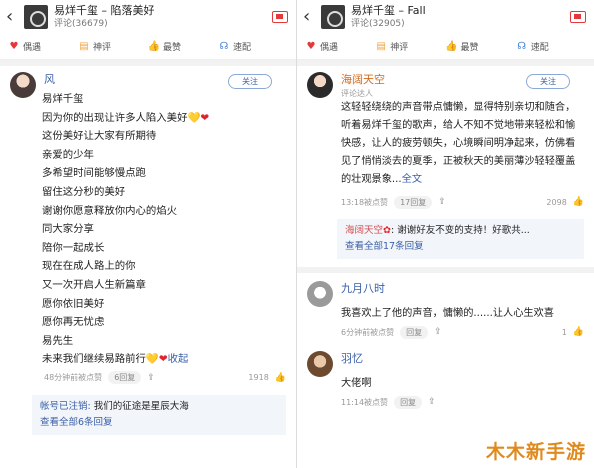 Image resolution: width=594 pixels, height=468 pixels. I want to click on right-header: ‹ 易烊千玺 – Fall 评论(32905), so click(445, 17).